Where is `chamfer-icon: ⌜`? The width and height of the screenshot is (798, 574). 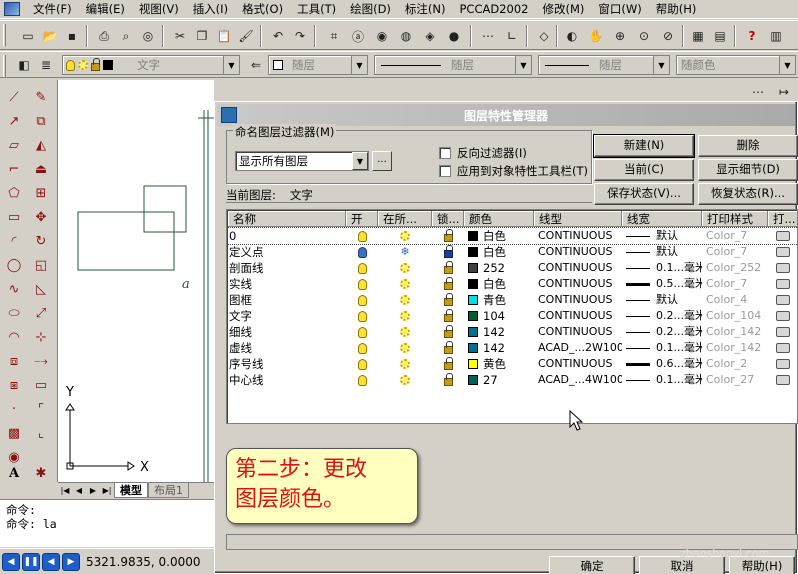
chamfer-icon: ⌜ is located at coordinates (41, 409).